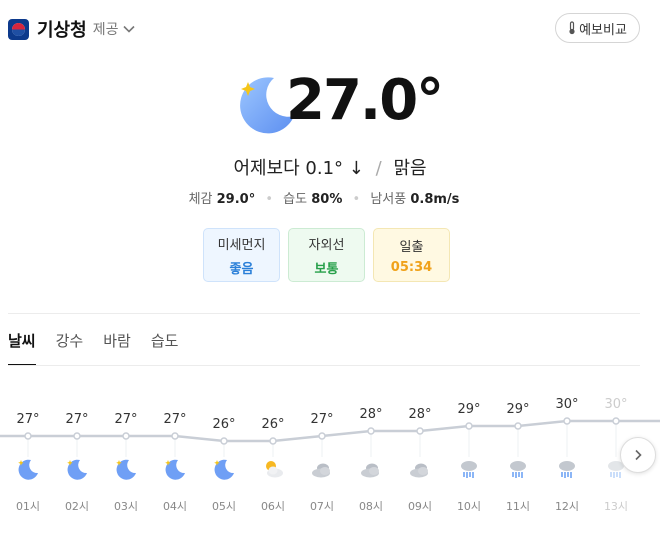 Image resolution: width=660 pixels, height=537 pixels. What do you see at coordinates (356, 168) in the screenshot?
I see `down-arrow-icon: ↓` at bounding box center [356, 168].